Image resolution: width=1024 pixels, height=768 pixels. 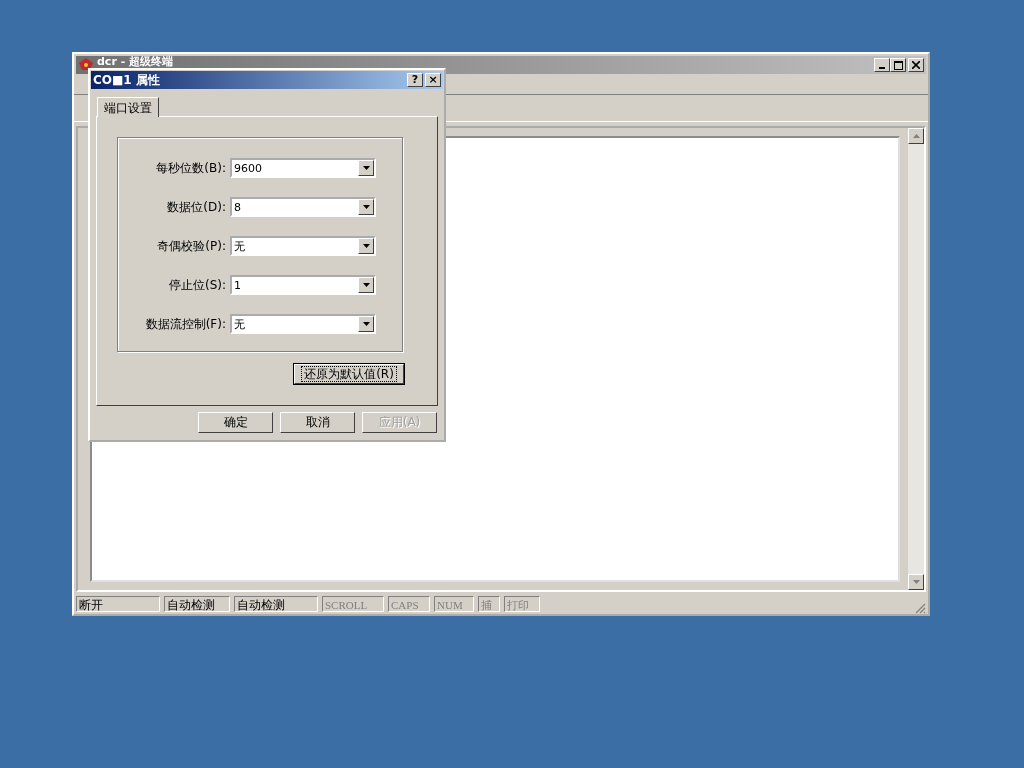 I want to click on scroll-up-button, so click(x=916, y=136).